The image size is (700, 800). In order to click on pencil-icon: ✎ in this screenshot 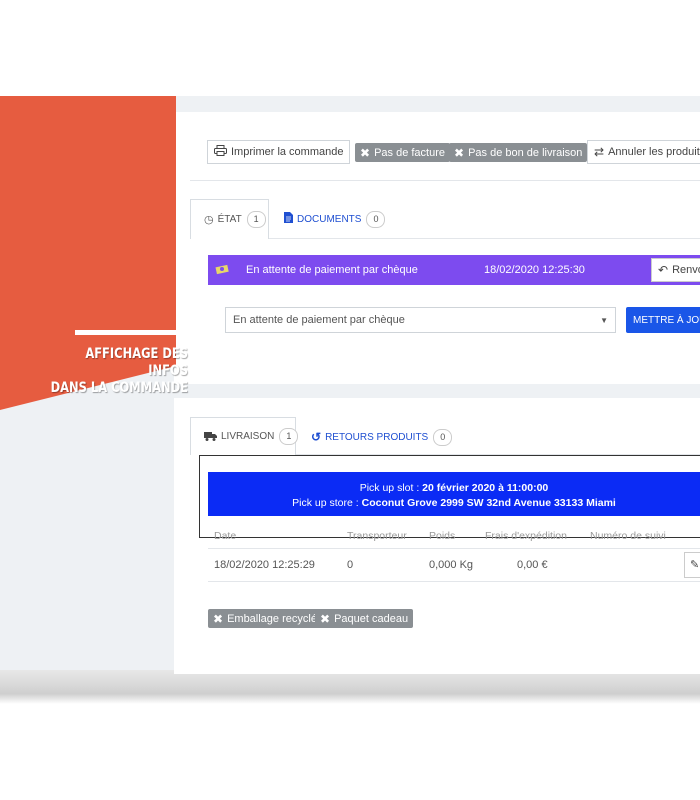, I will do `click(695, 565)`.